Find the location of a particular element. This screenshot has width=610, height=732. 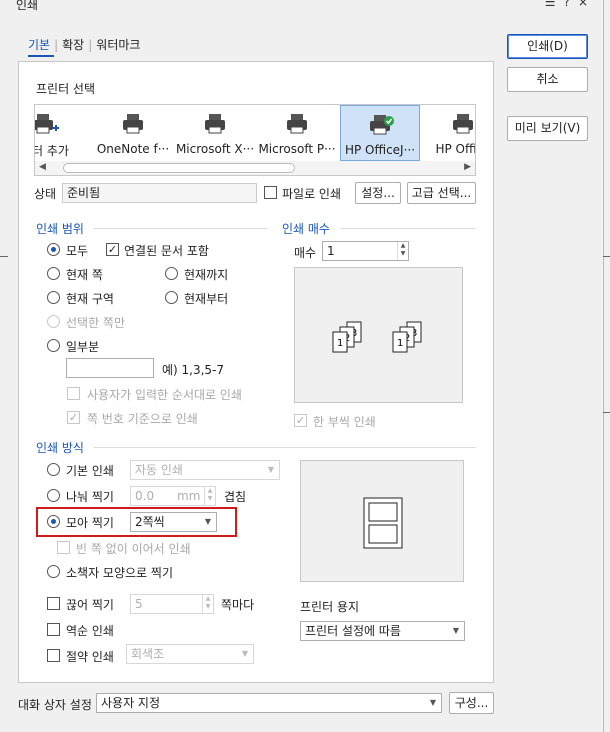

copies-input: 1 ▲ ▼ is located at coordinates (365, 251).